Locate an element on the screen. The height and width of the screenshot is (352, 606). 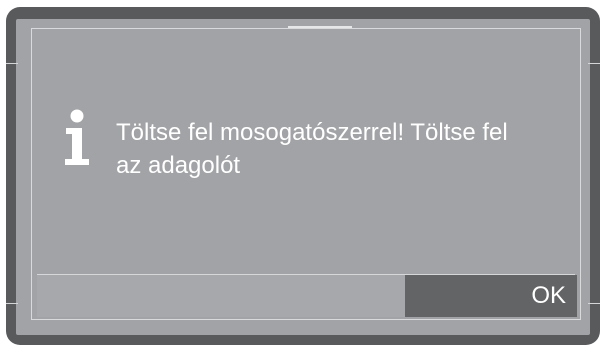
message-line-1: Töltse fel mosogatószerrel! Töltse fel is located at coordinates (312, 132).